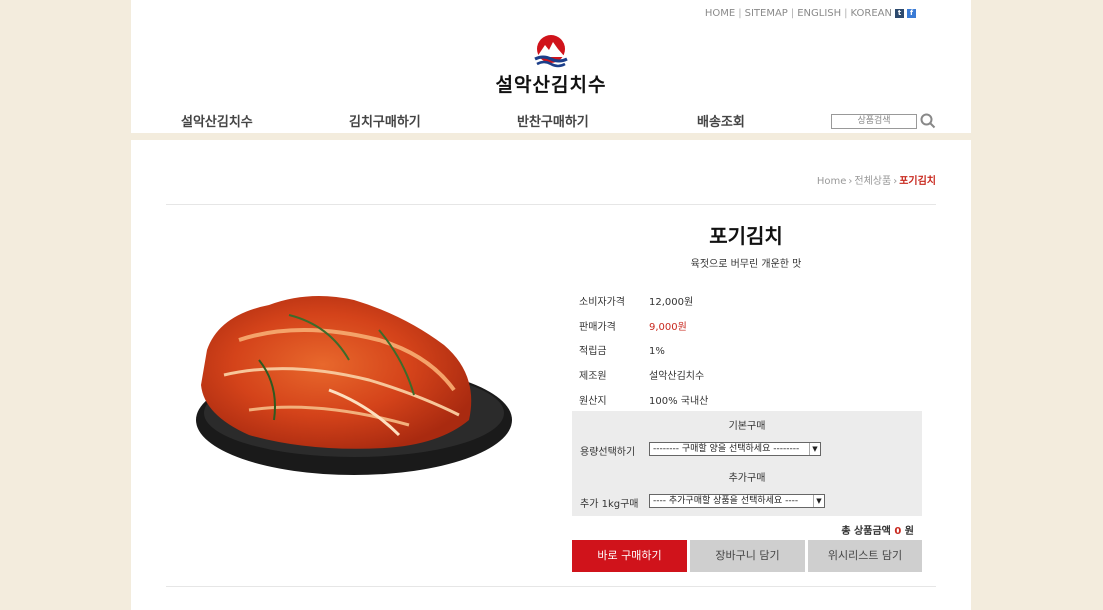 The width and height of the screenshot is (1103, 610). What do you see at coordinates (721, 120) in the screenshot?
I see `nav-item-delivery: 배송조회` at bounding box center [721, 120].